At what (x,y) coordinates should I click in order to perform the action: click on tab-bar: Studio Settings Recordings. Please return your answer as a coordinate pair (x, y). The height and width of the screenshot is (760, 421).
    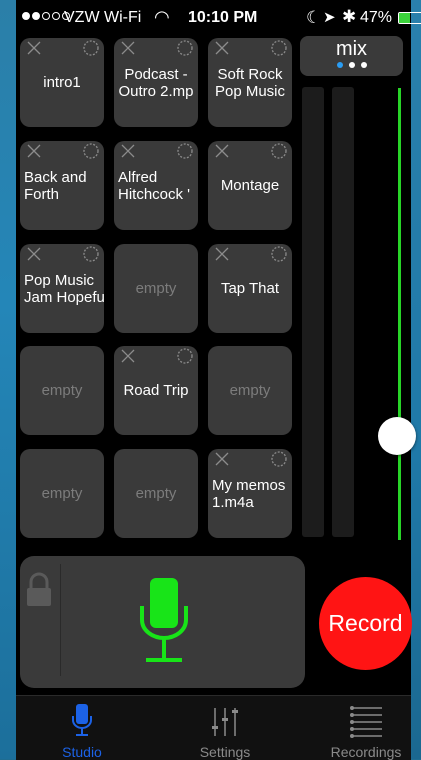
    Looking at the image, I should click on (213, 727).